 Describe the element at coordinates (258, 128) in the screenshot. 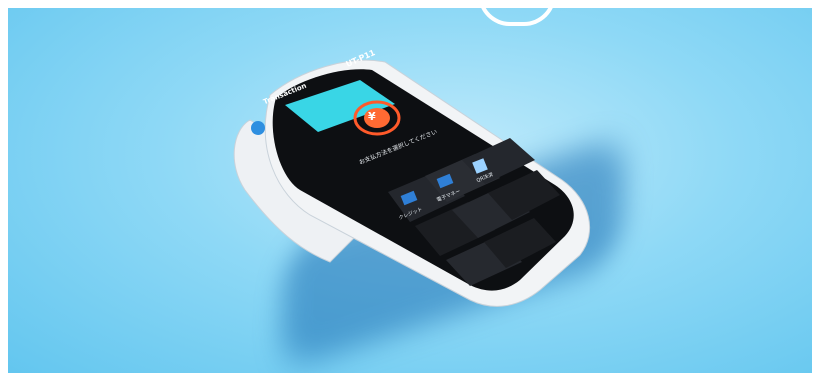

I see `brand-logo-icon` at that location.